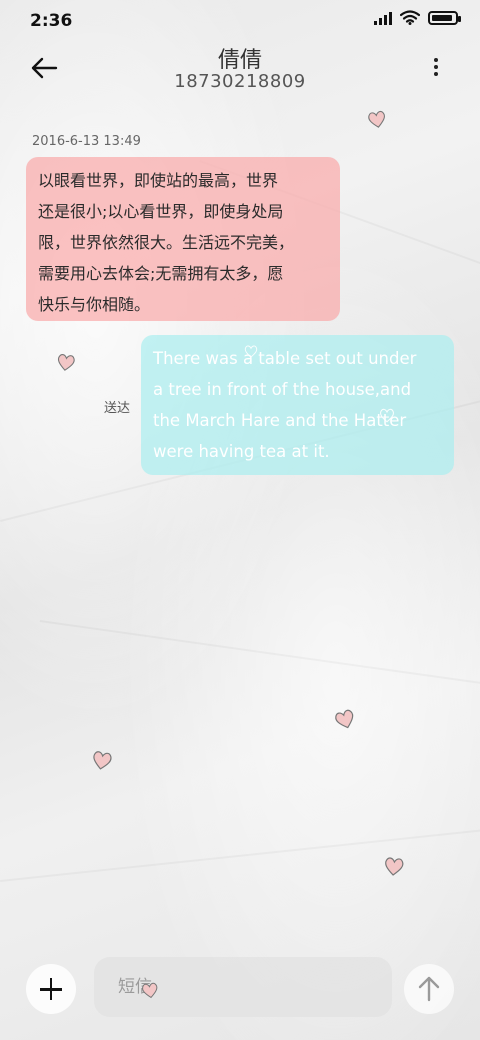 The image size is (480, 1040). I want to click on conversation-header: 倩倩 18730218809, so click(240, 77).